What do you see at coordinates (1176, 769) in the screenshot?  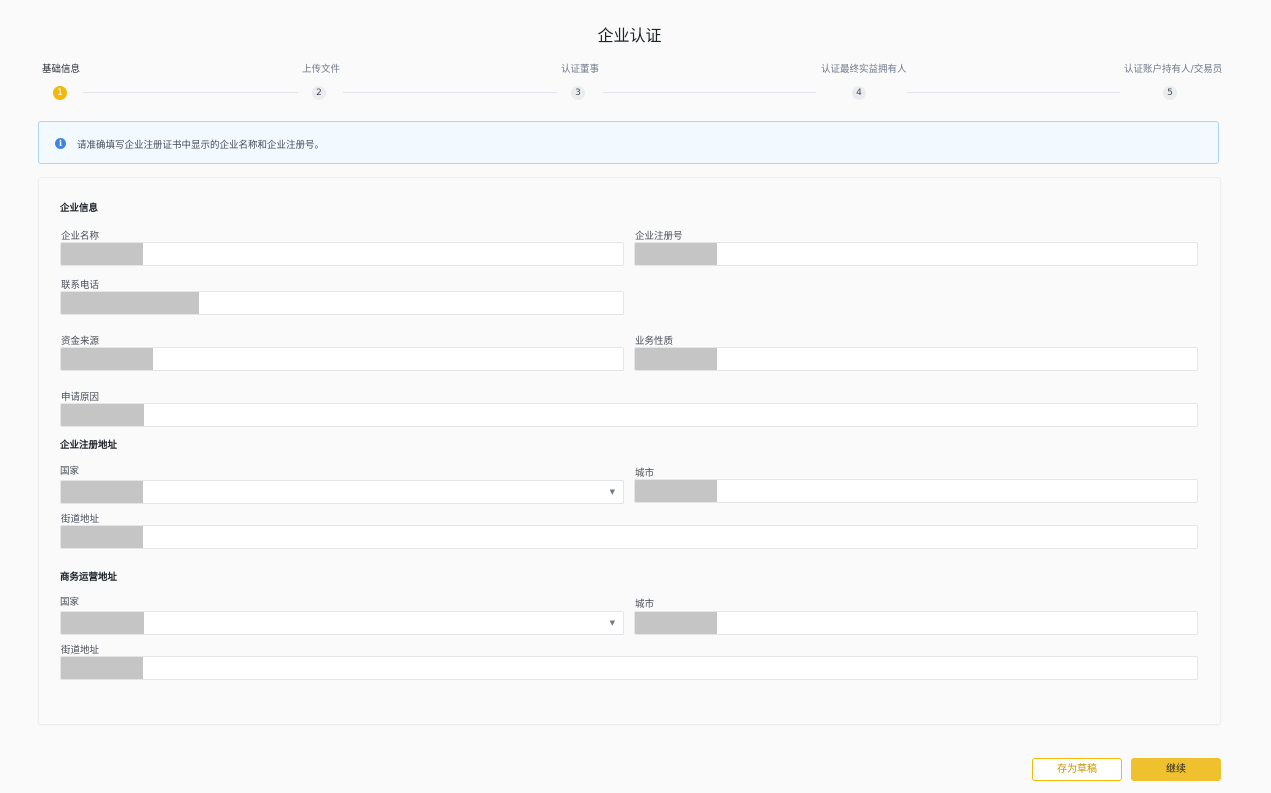 I see `continue-button: 继续` at bounding box center [1176, 769].